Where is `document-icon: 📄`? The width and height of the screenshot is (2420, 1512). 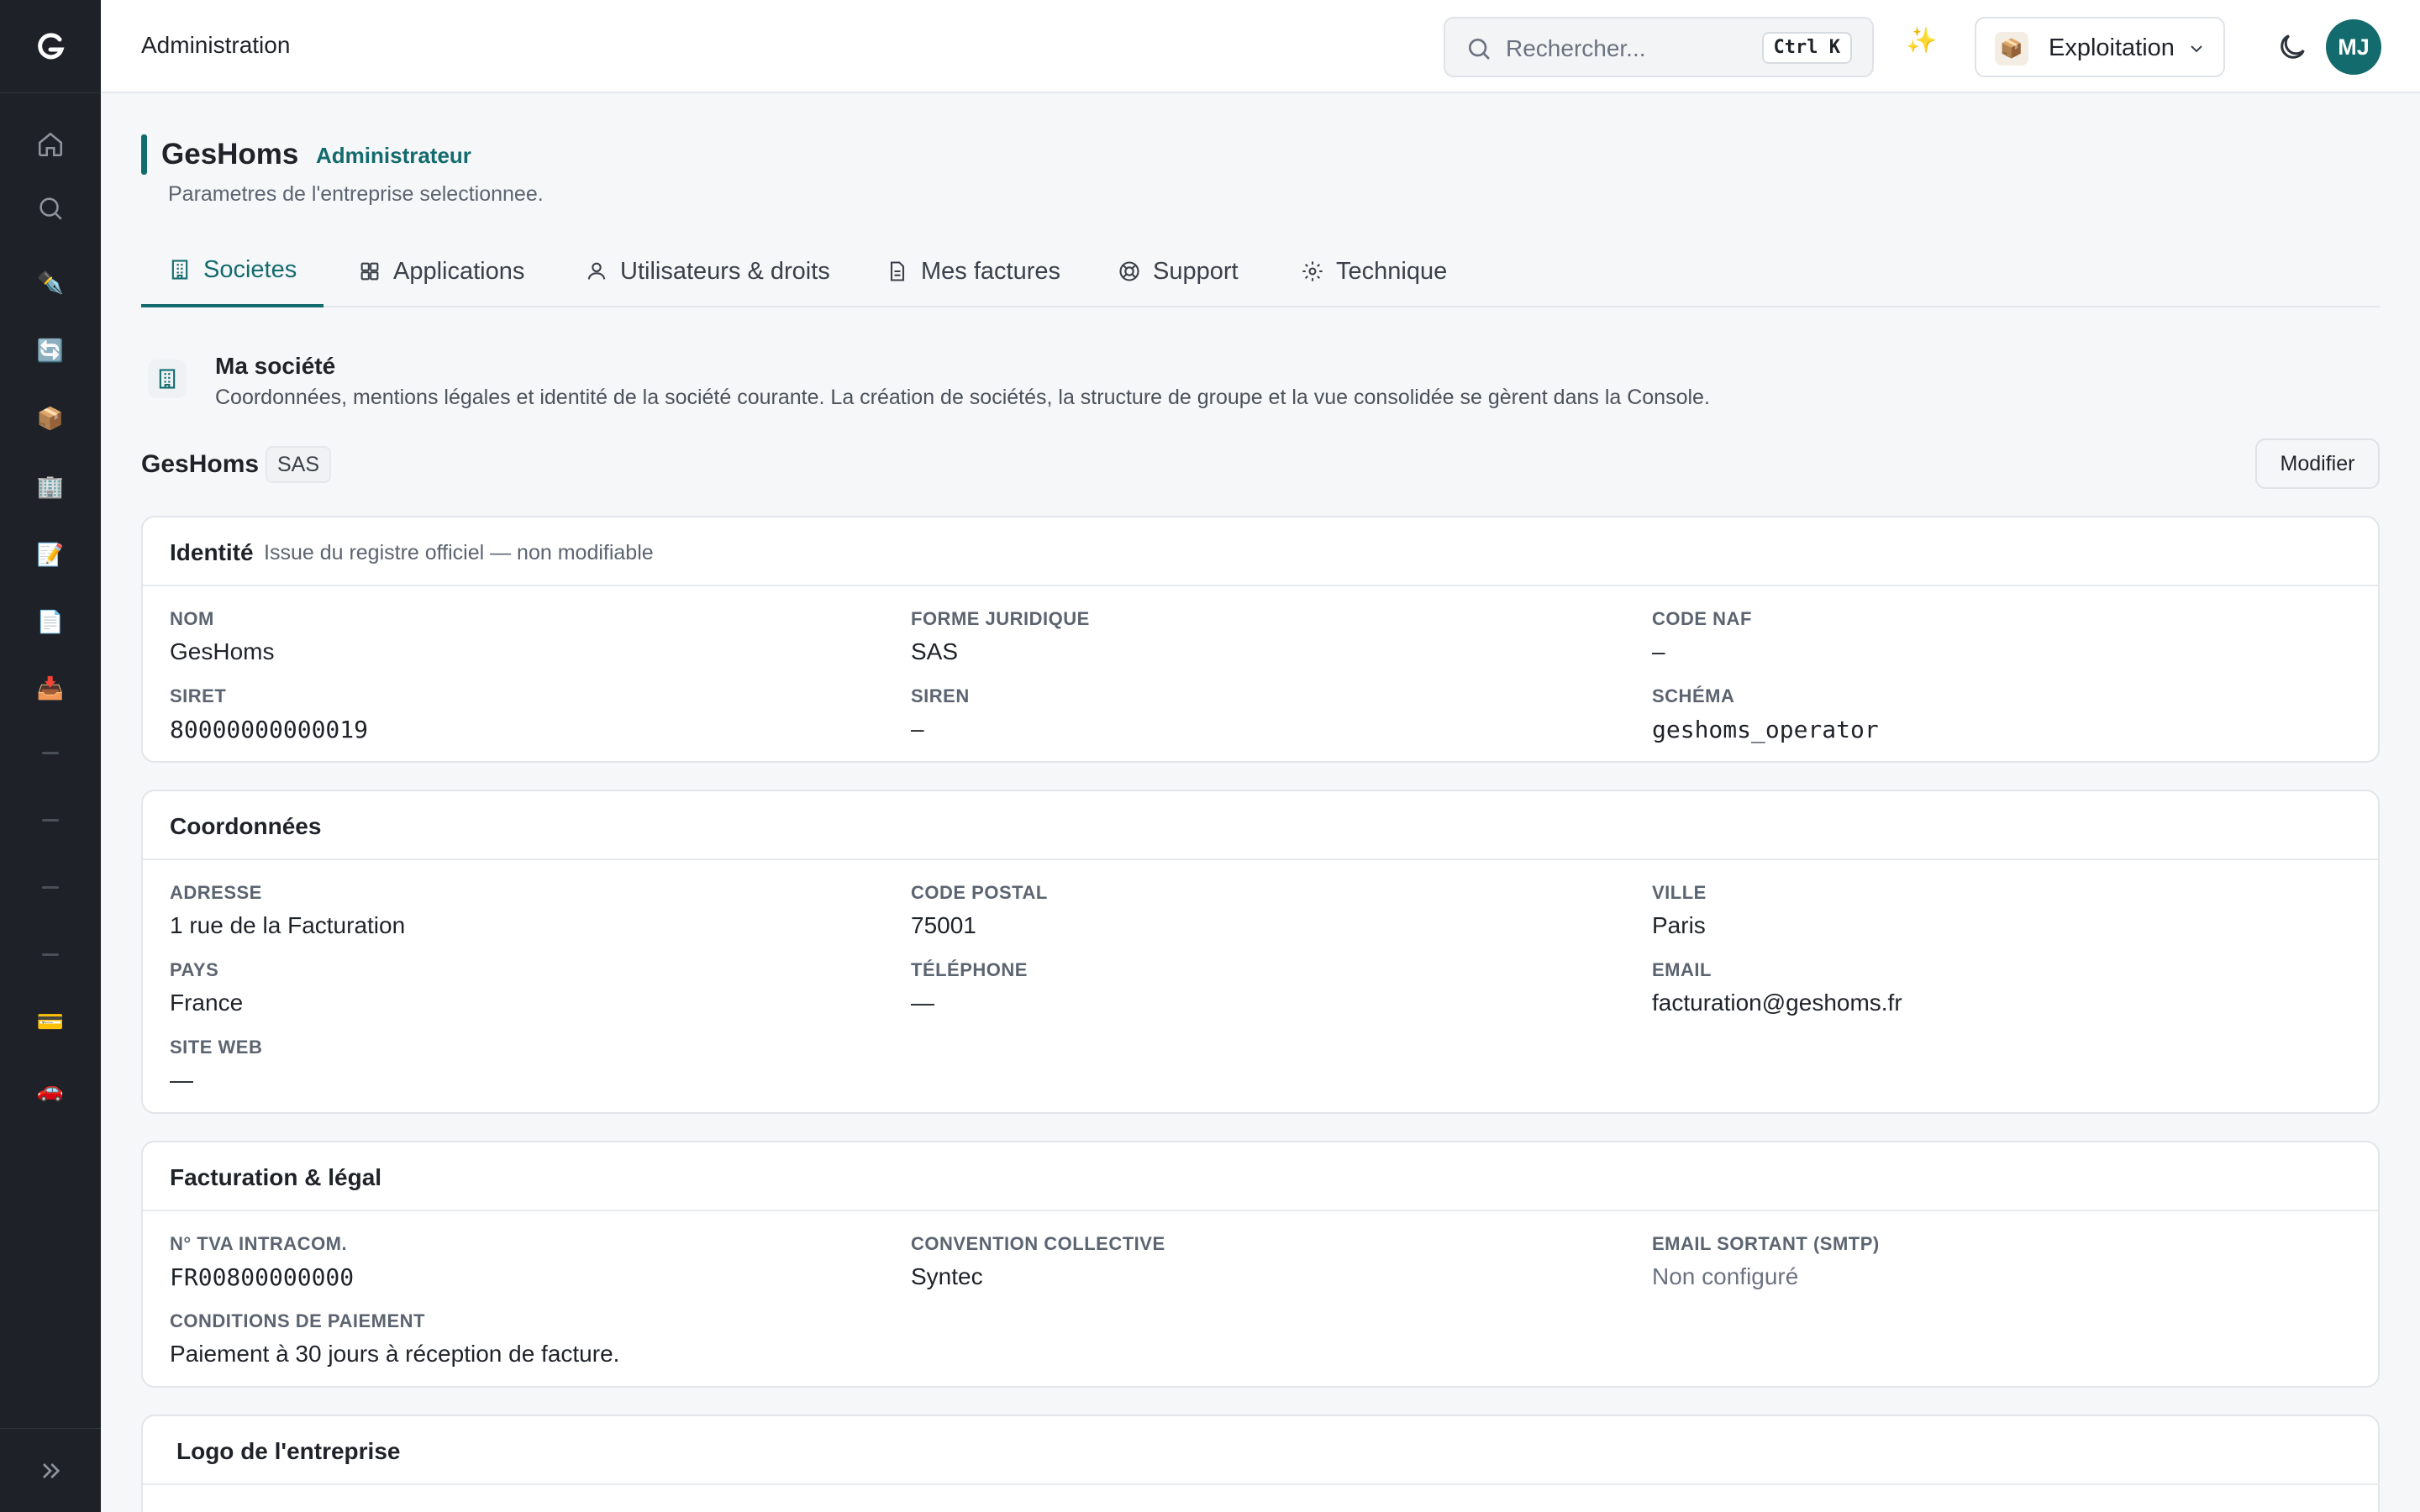 document-icon: 📄 is located at coordinates (51, 621).